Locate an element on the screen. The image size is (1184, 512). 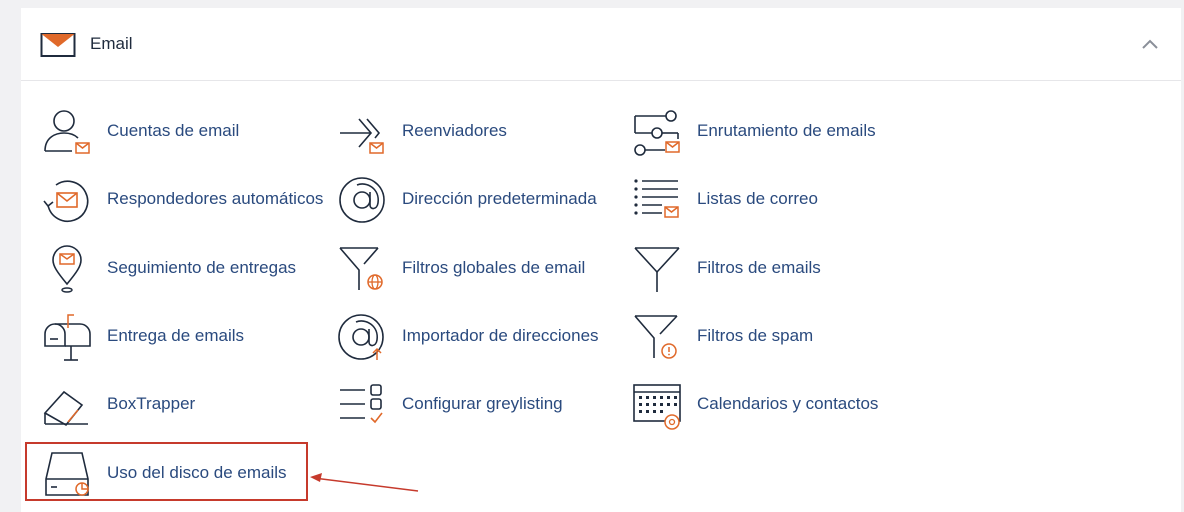
section-header: Email is located at coordinates (601, 44).